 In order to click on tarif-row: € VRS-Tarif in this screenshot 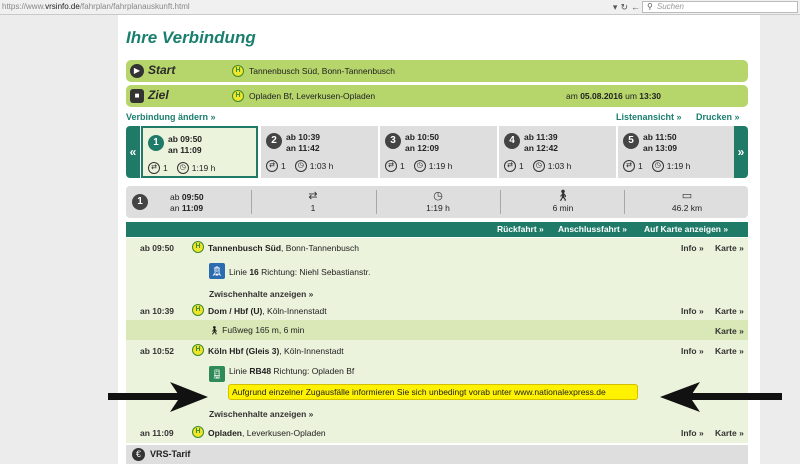, I will do `click(437, 454)`.